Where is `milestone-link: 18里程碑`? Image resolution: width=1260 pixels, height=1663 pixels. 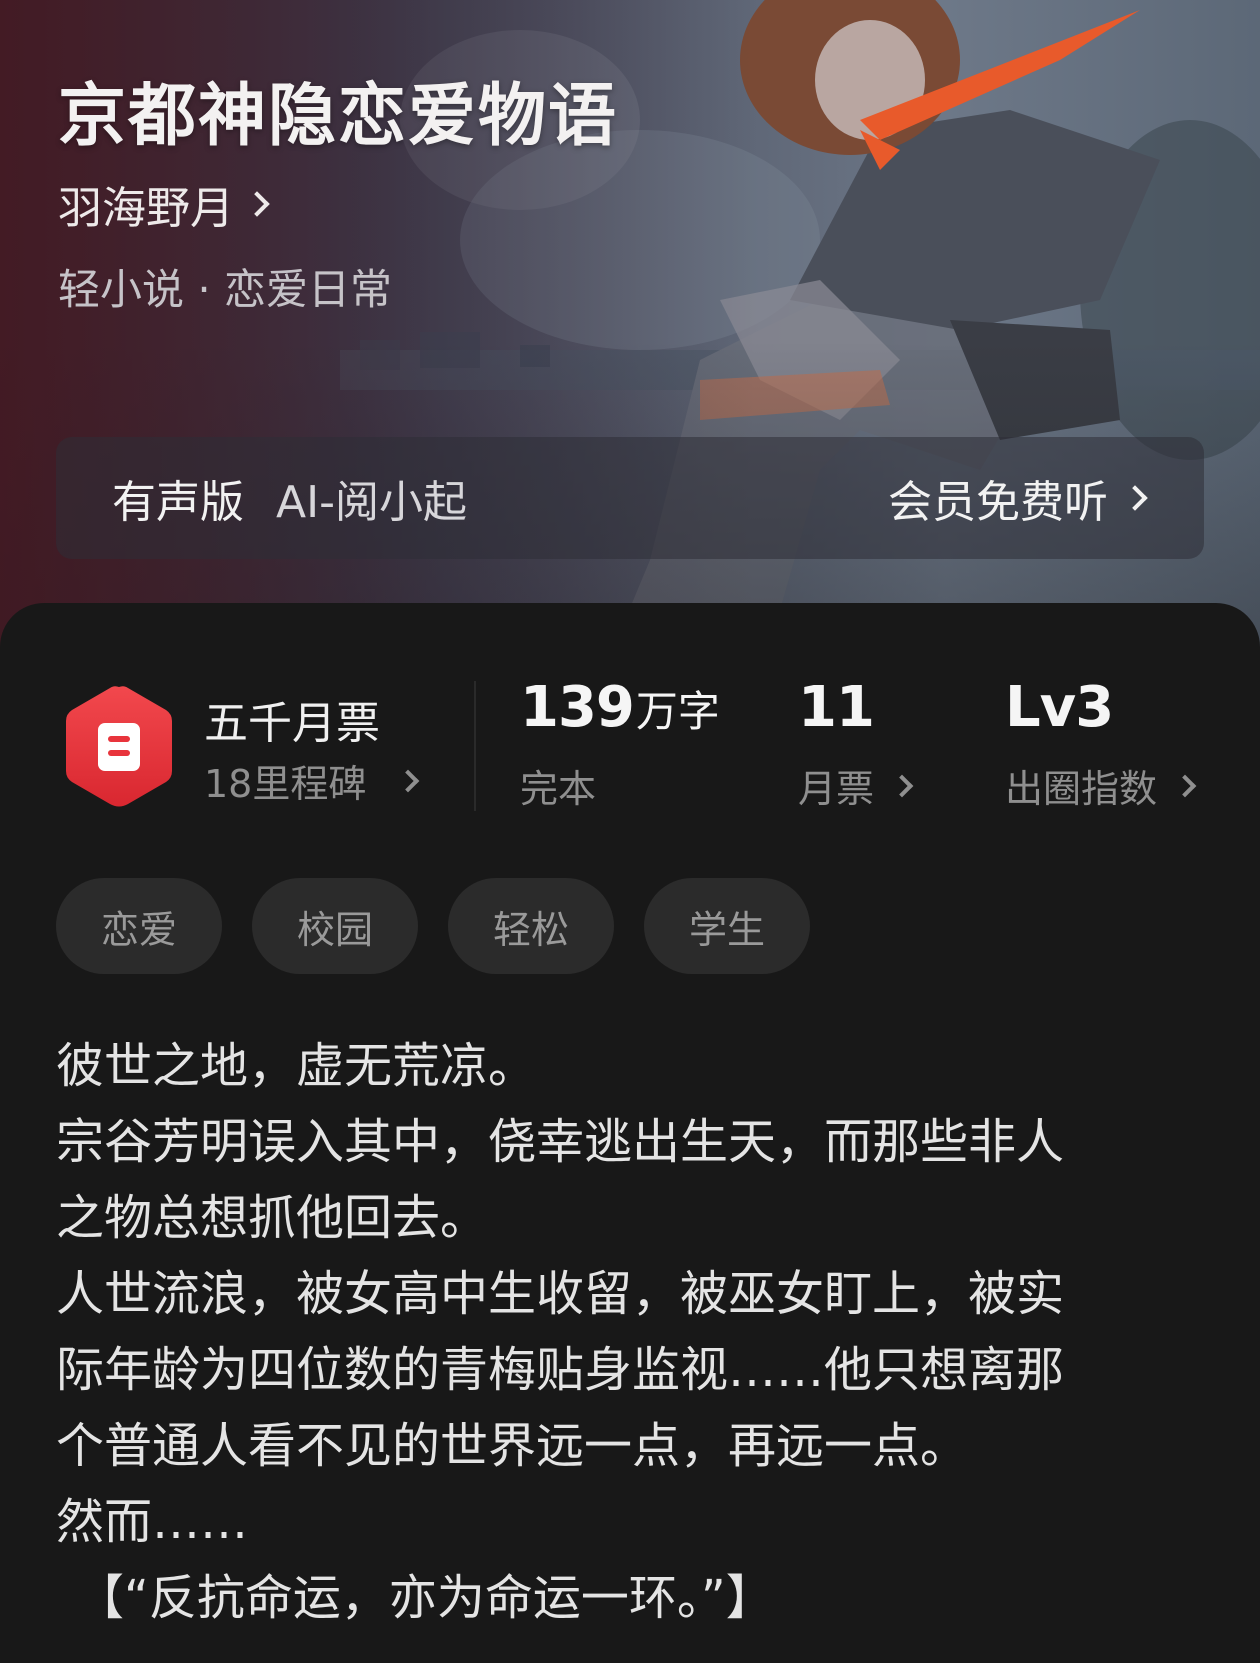
milestone-link: 18里程碑 is located at coordinates (312, 780).